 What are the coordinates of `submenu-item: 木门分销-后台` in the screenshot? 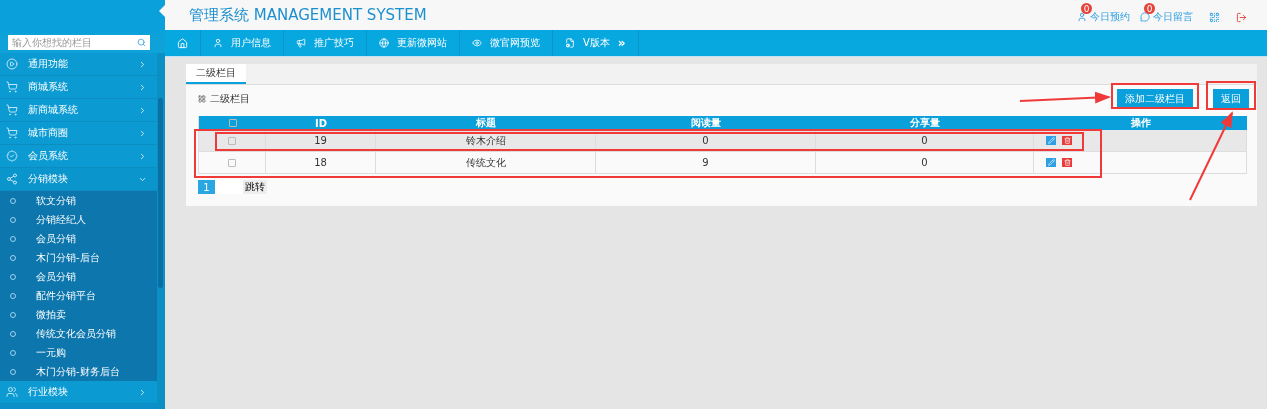 It's located at (78, 257).